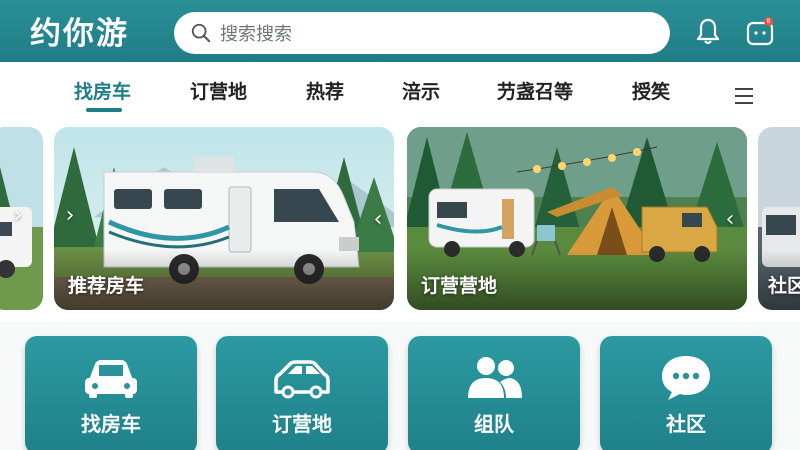  What do you see at coordinates (218, 90) in the screenshot?
I see `tab-book-camp: 订营地` at bounding box center [218, 90].